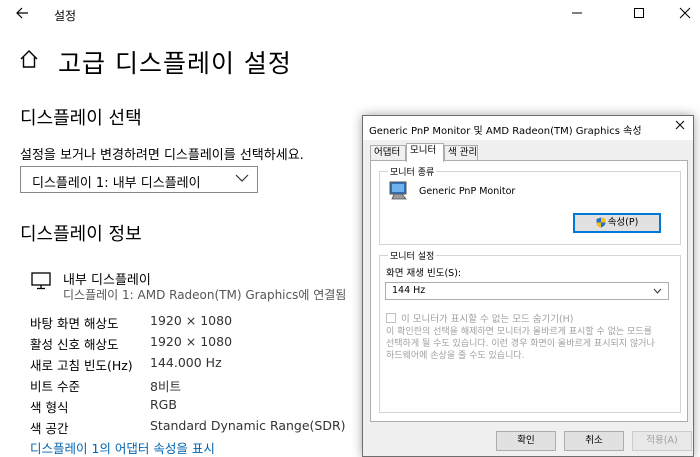 This screenshot has width=700, height=457. I want to click on info-value: 8비트, so click(165, 386).